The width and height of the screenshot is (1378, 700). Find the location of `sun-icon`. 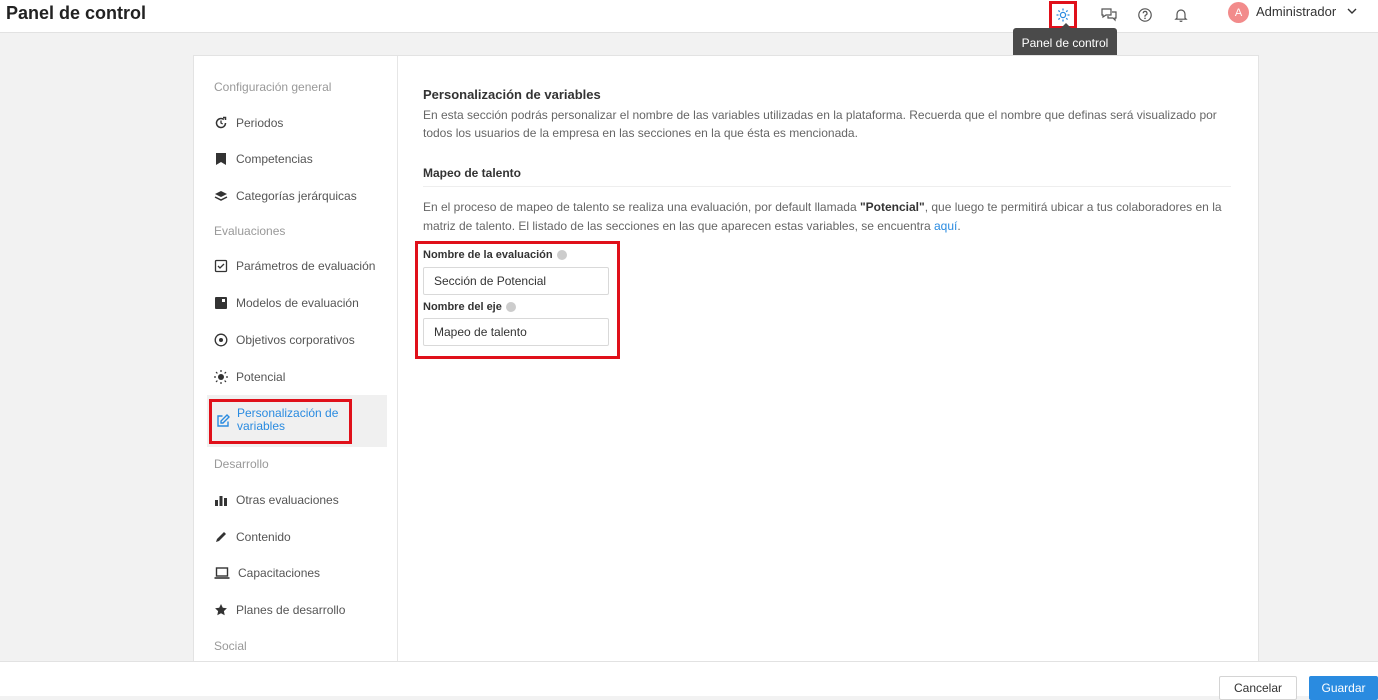

sun-icon is located at coordinates (221, 377).